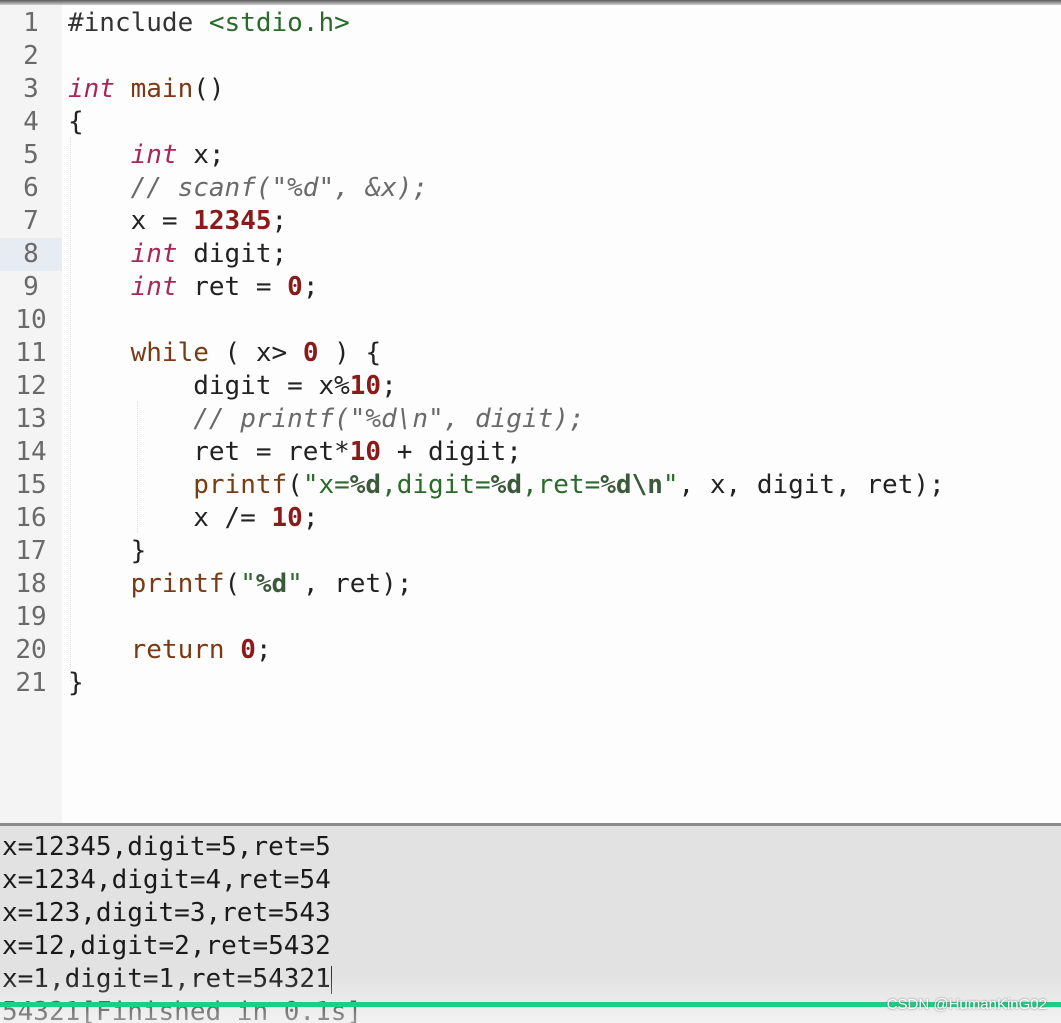  Describe the element at coordinates (530, 254) in the screenshot. I see `code-line: 8 int digit;` at that location.